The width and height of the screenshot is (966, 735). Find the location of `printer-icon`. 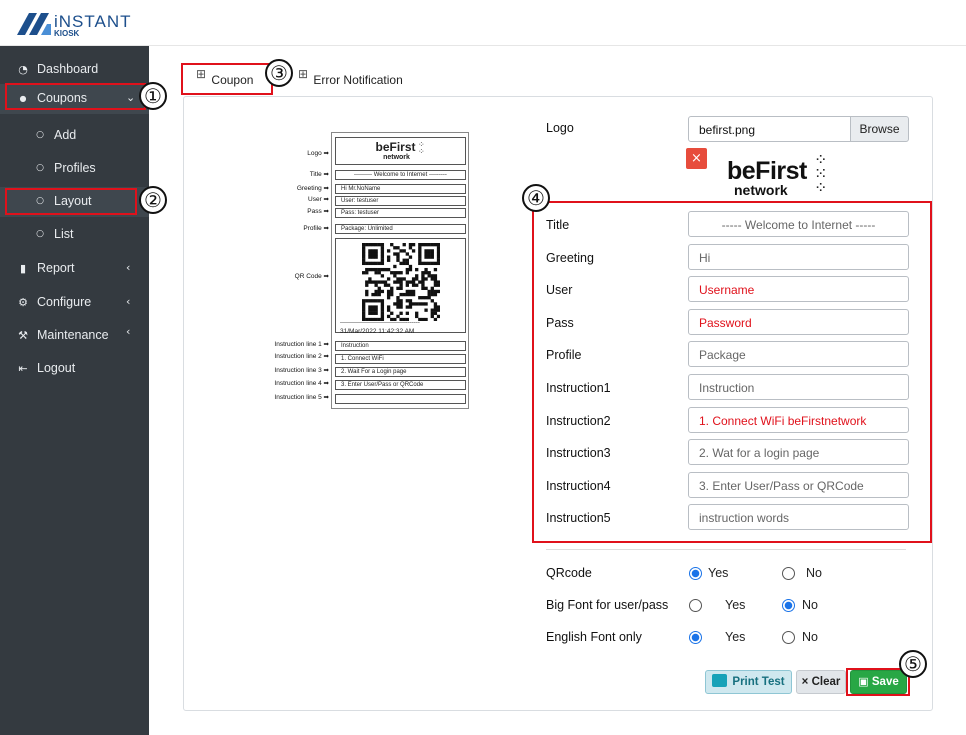

printer-icon is located at coordinates (720, 681).